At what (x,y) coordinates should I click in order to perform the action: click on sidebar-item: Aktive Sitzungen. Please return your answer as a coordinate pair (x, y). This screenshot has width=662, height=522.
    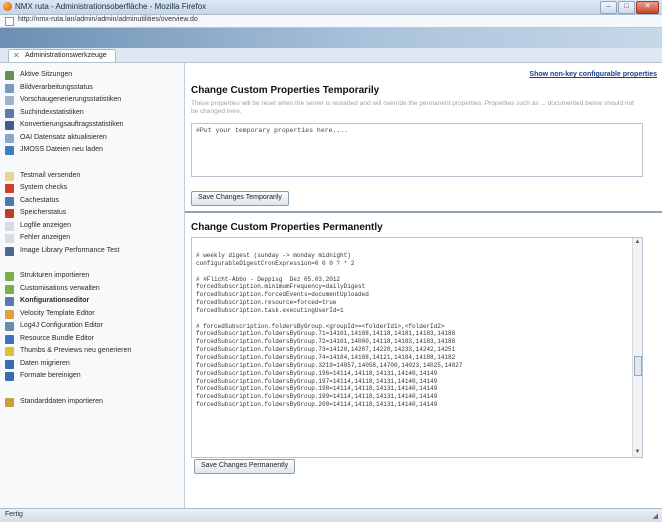
    Looking at the image, I should click on (92, 75).